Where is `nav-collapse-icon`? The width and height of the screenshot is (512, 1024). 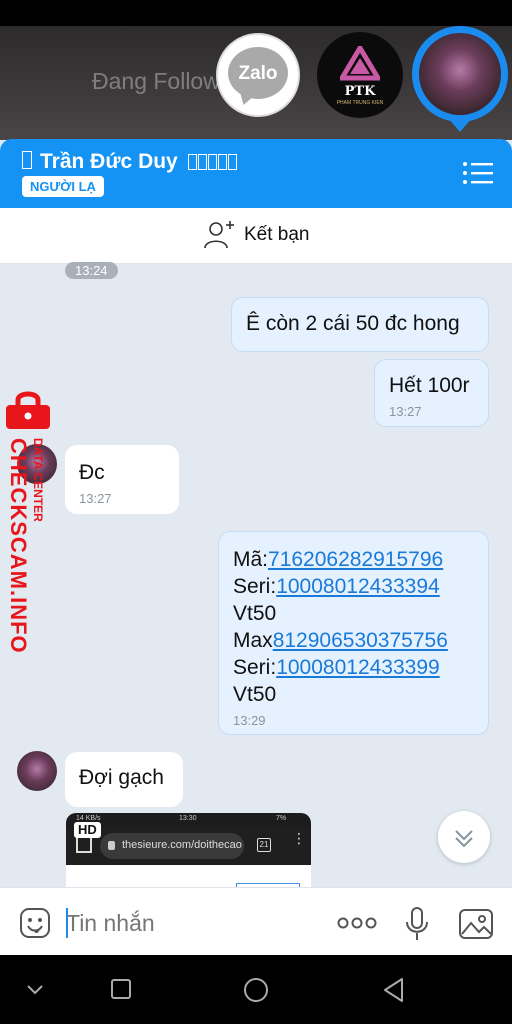 nav-collapse-icon is located at coordinates (35, 989).